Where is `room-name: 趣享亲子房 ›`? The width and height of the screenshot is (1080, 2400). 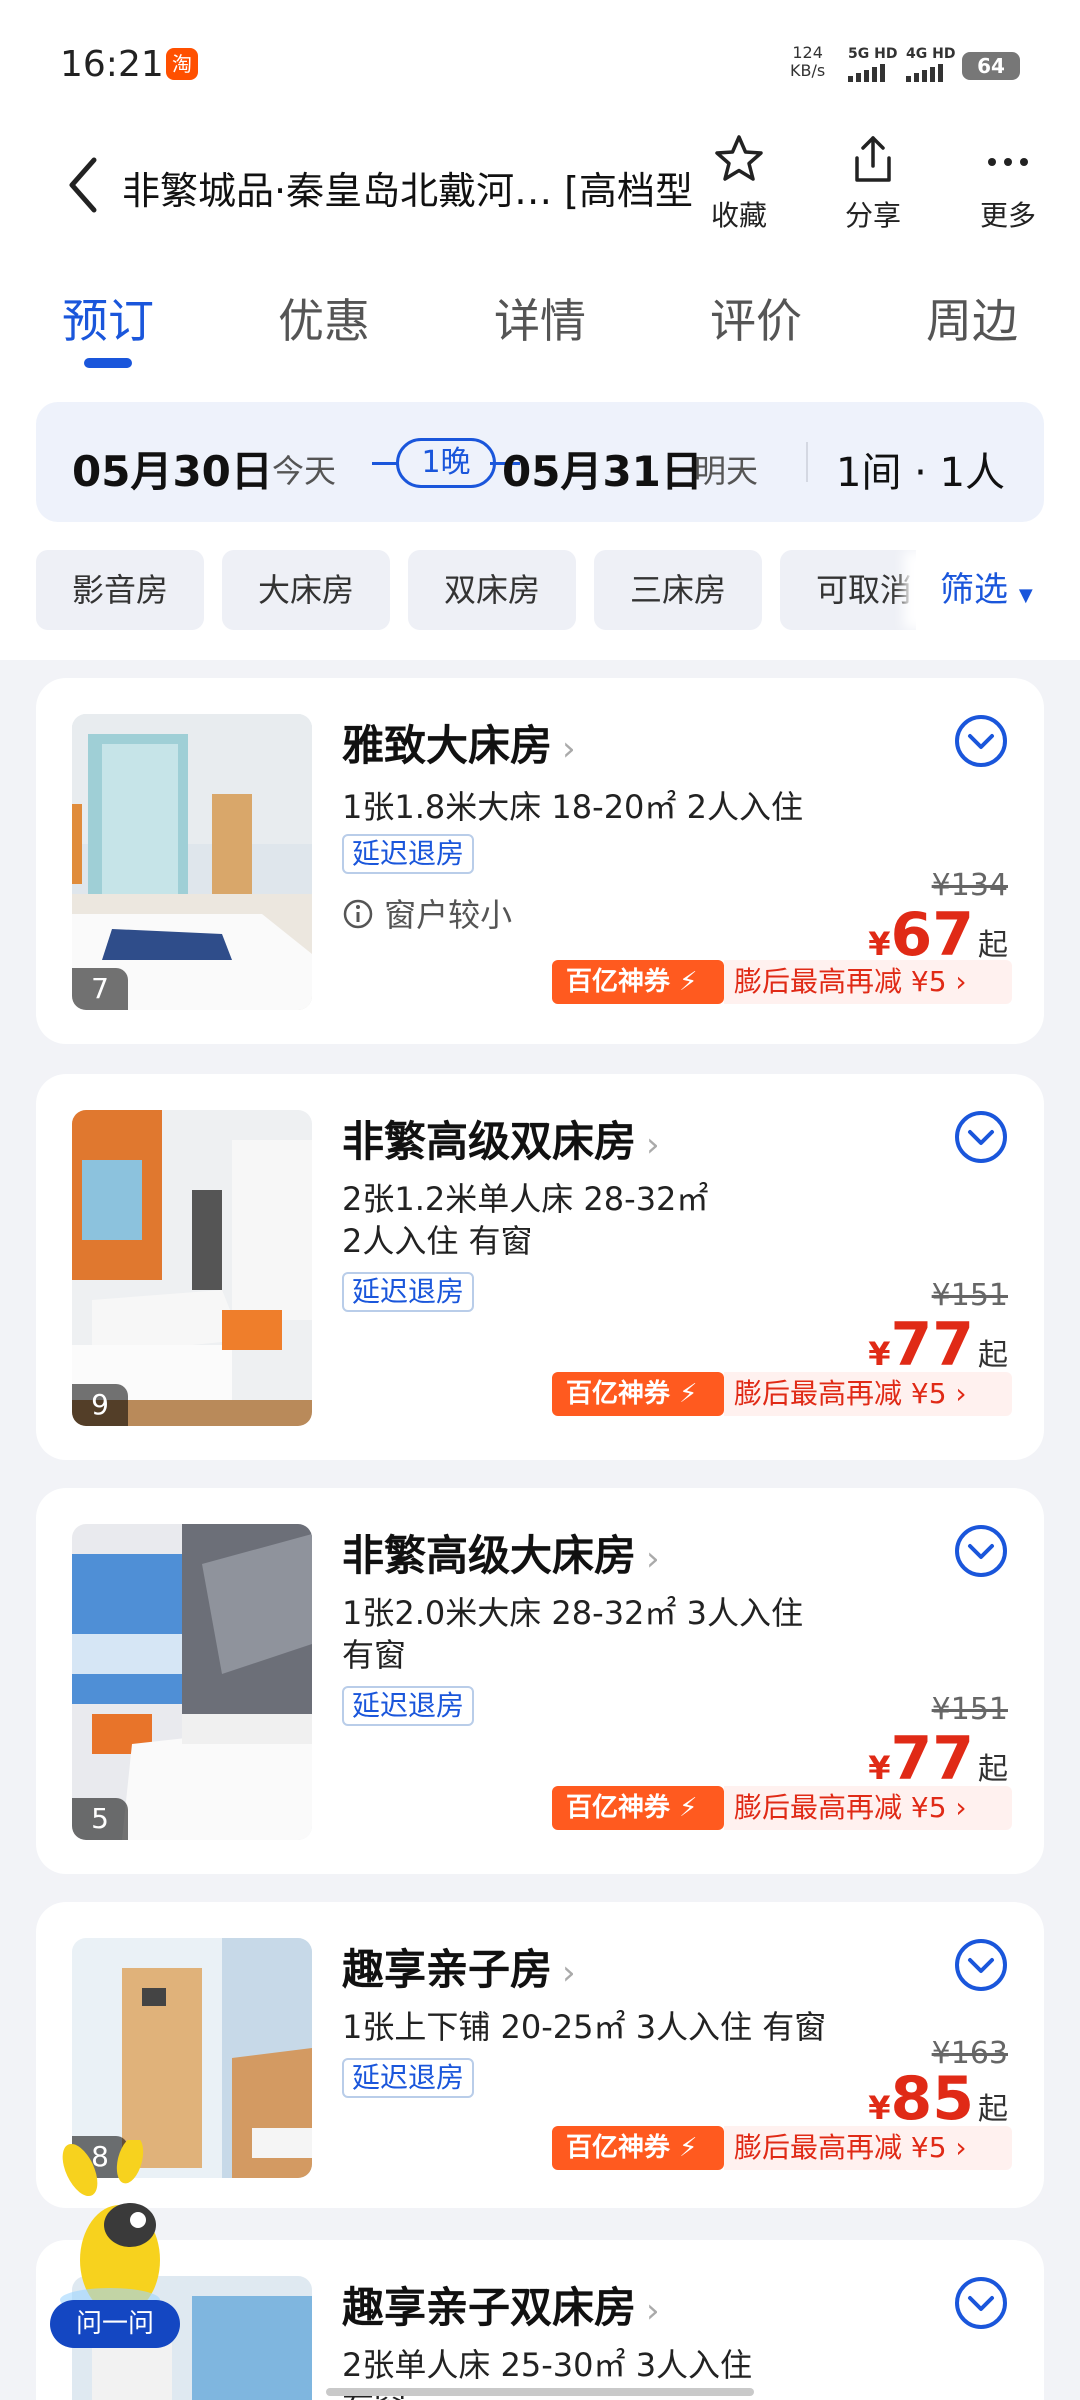 room-name: 趣享亲子房 › is located at coordinates (459, 1966).